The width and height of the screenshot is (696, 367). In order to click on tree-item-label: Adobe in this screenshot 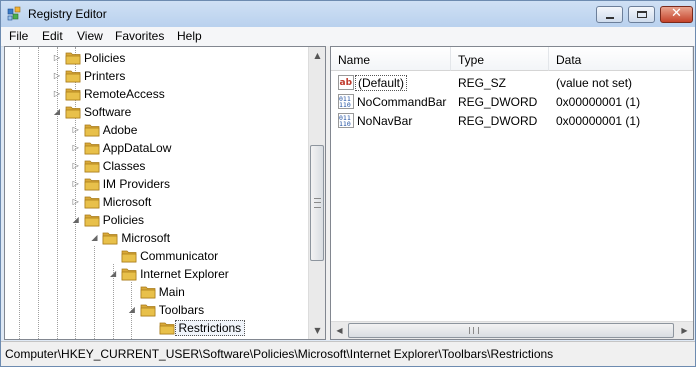, I will do `click(120, 130)`.